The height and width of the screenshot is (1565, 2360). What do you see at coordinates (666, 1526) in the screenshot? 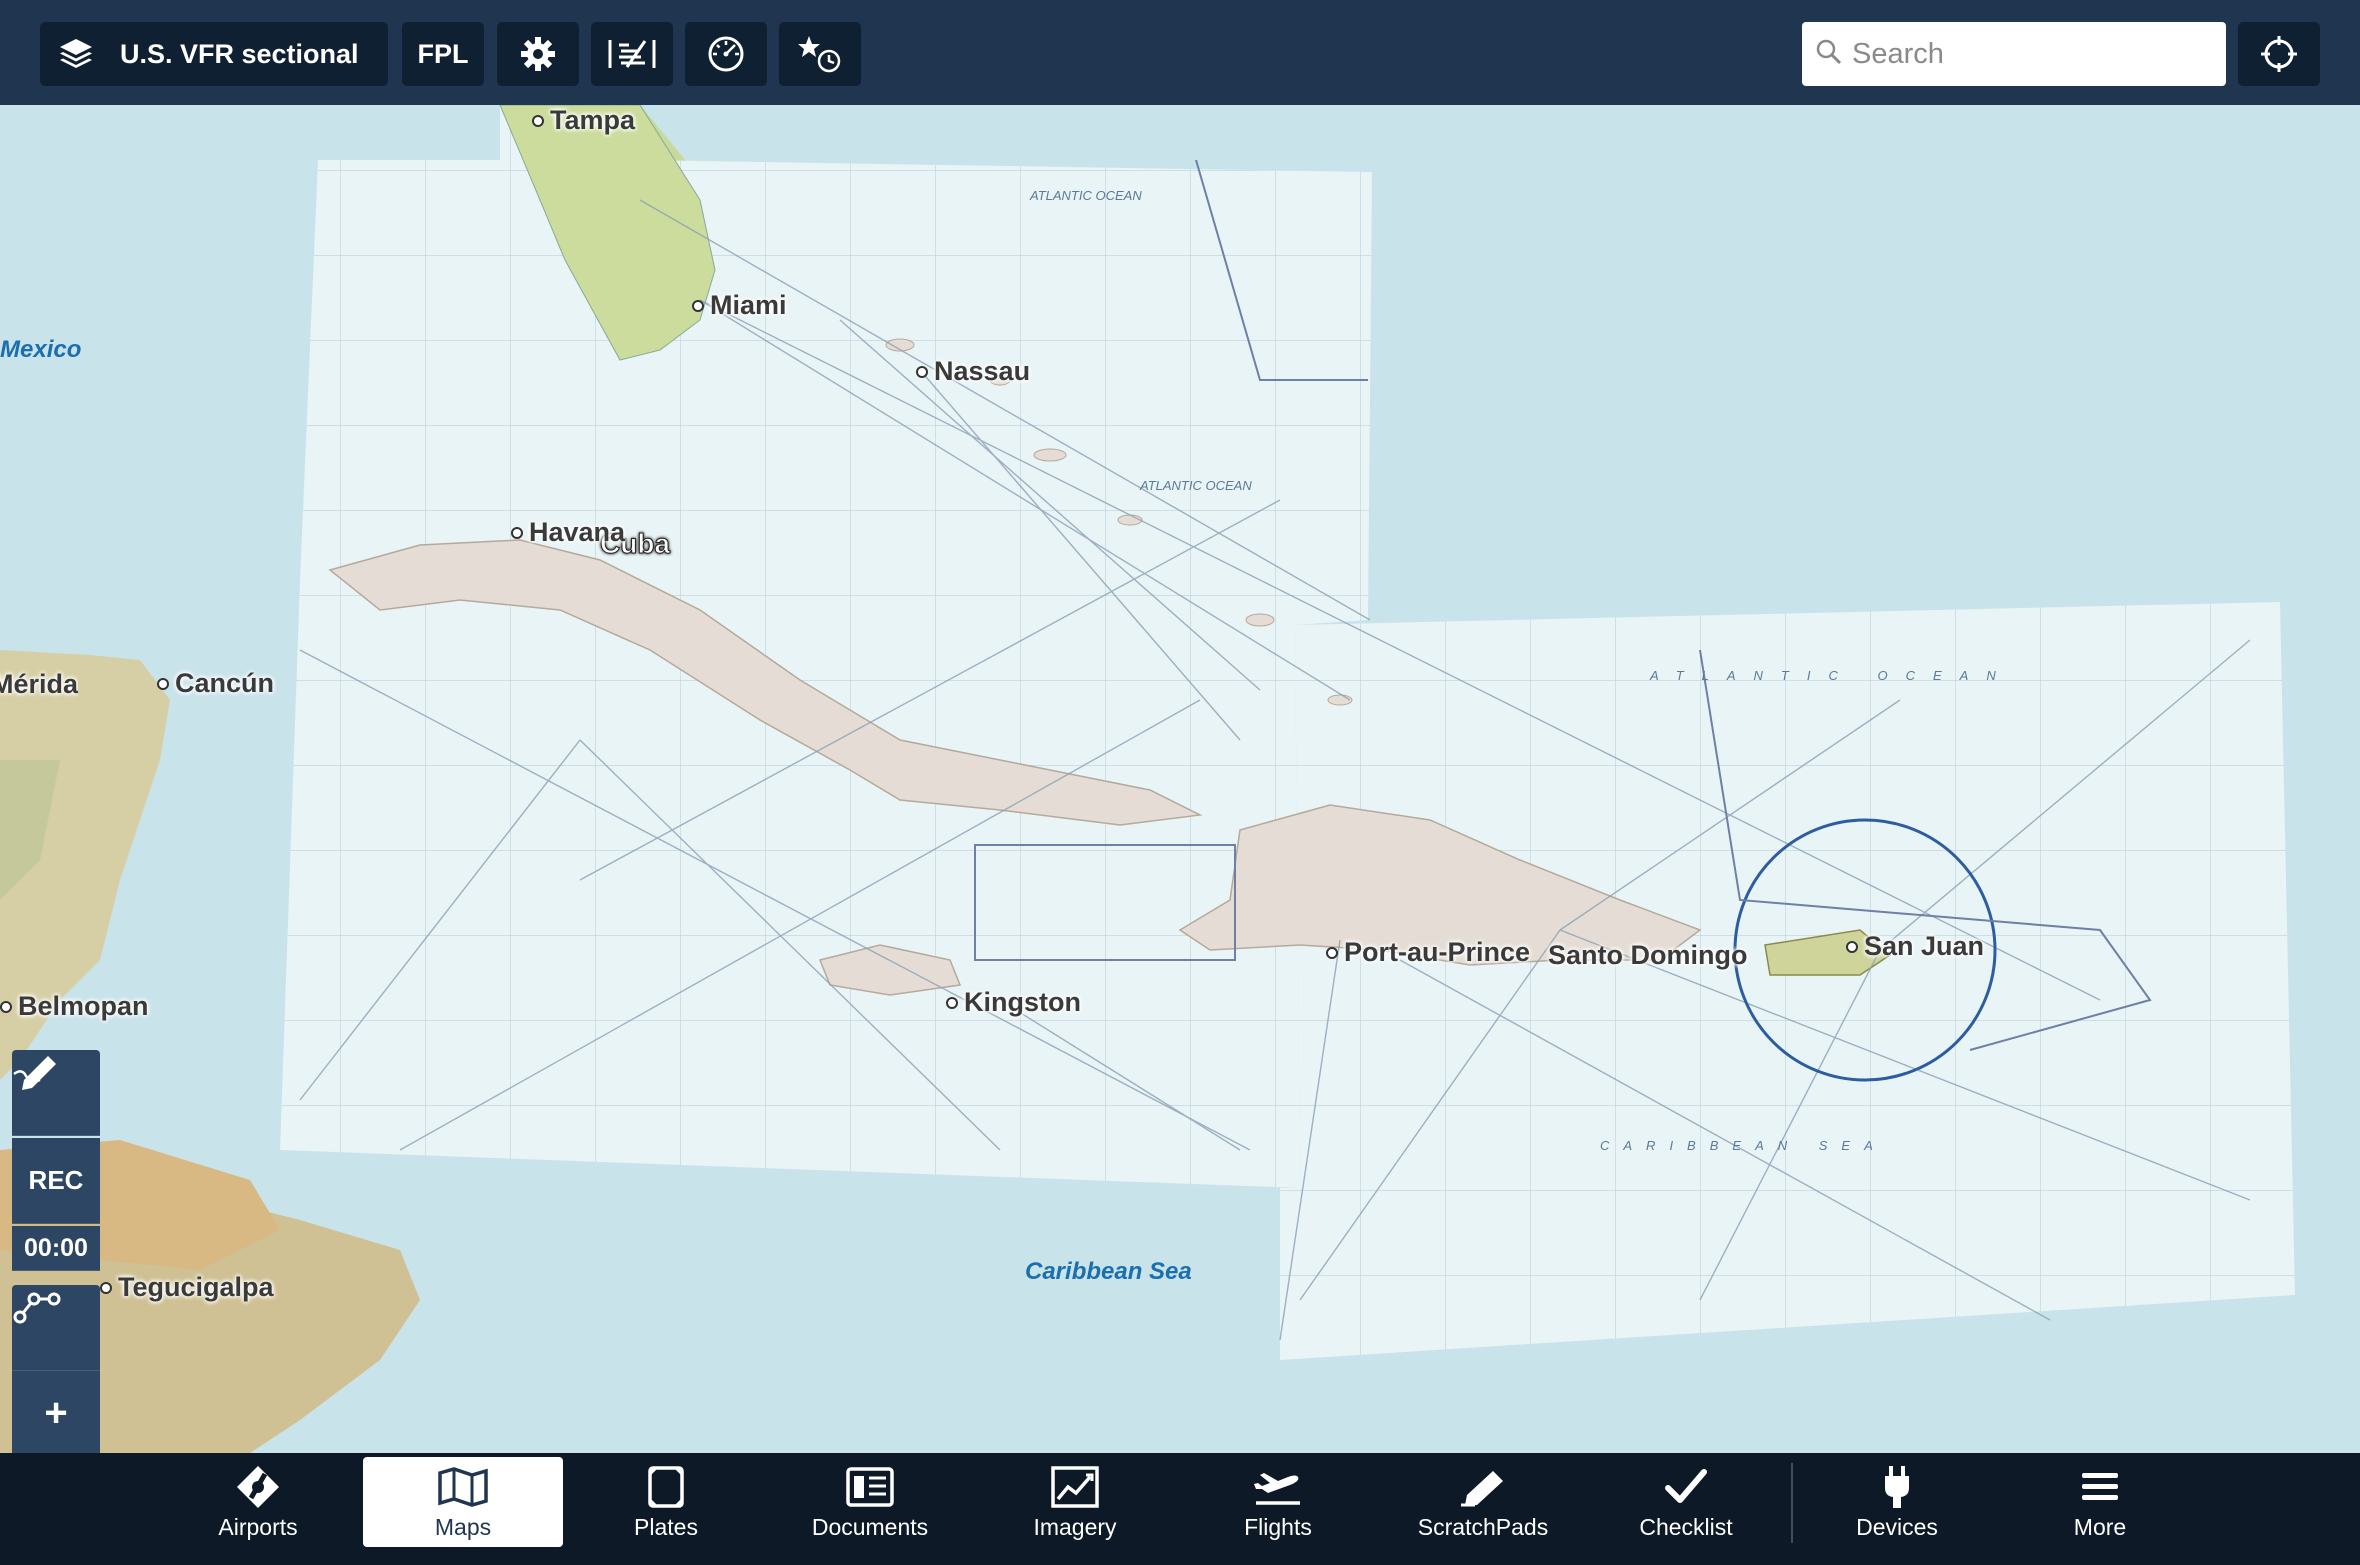
I see `tab-label: Plates` at bounding box center [666, 1526].